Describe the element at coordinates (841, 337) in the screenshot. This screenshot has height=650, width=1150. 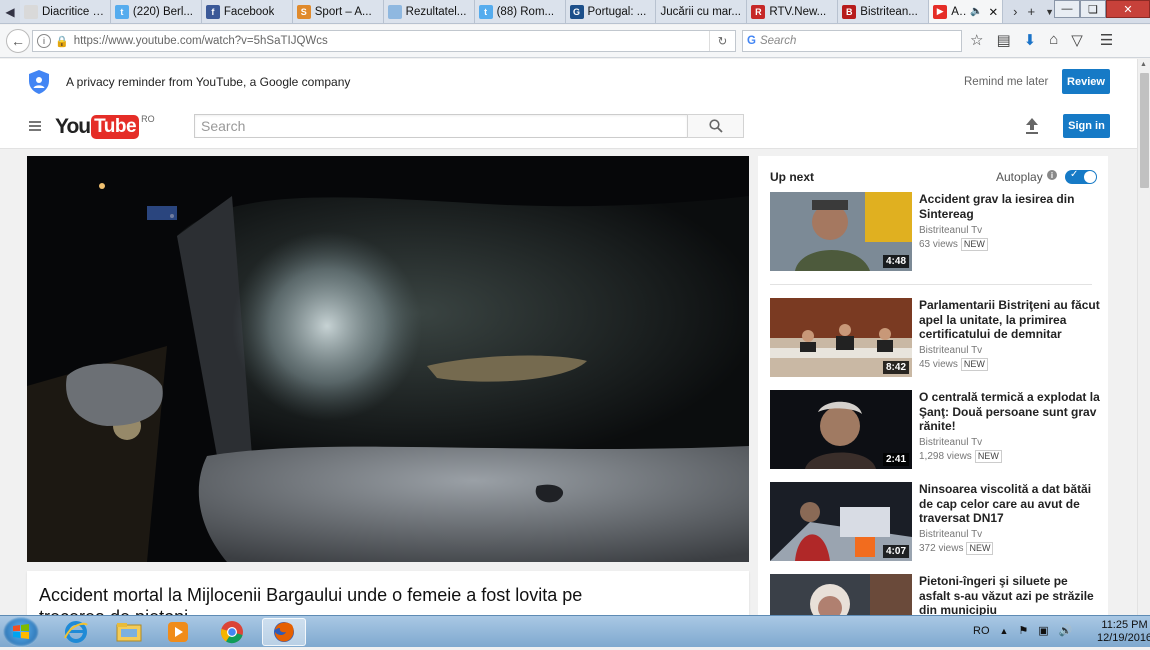
I see `video-thumbnail: 8:42` at that location.